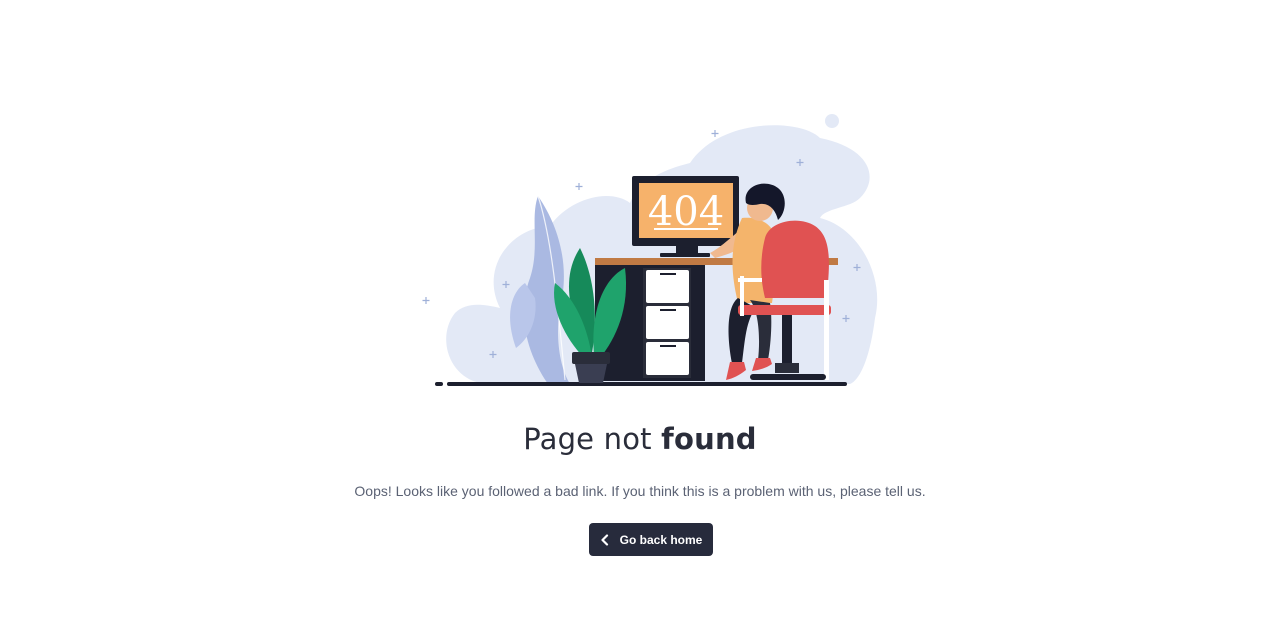 This screenshot has width=1280, height=640. I want to click on go-back-home-label: Go back home, so click(661, 539).